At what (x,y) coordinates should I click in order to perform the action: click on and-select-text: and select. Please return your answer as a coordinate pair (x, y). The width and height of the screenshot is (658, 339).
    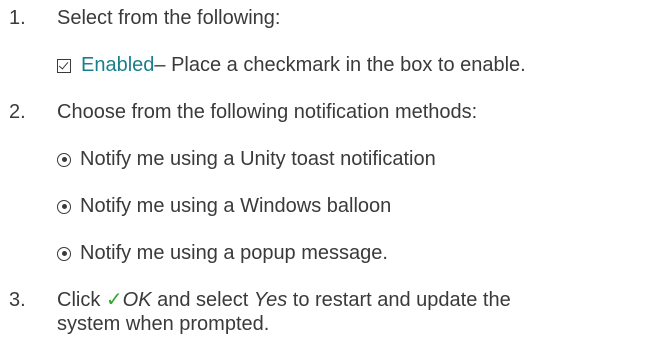
    Looking at the image, I should click on (202, 300).